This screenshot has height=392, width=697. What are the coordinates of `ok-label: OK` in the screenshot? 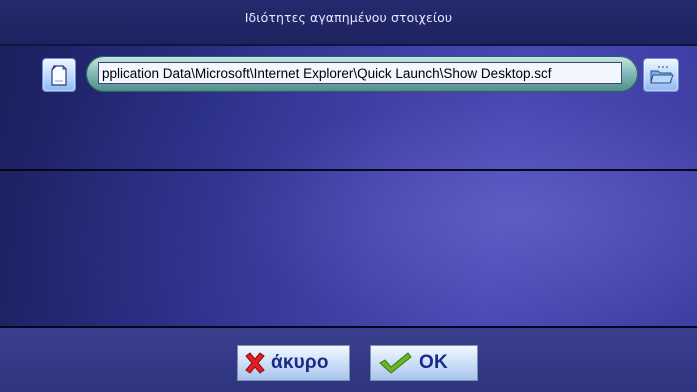 It's located at (433, 362).